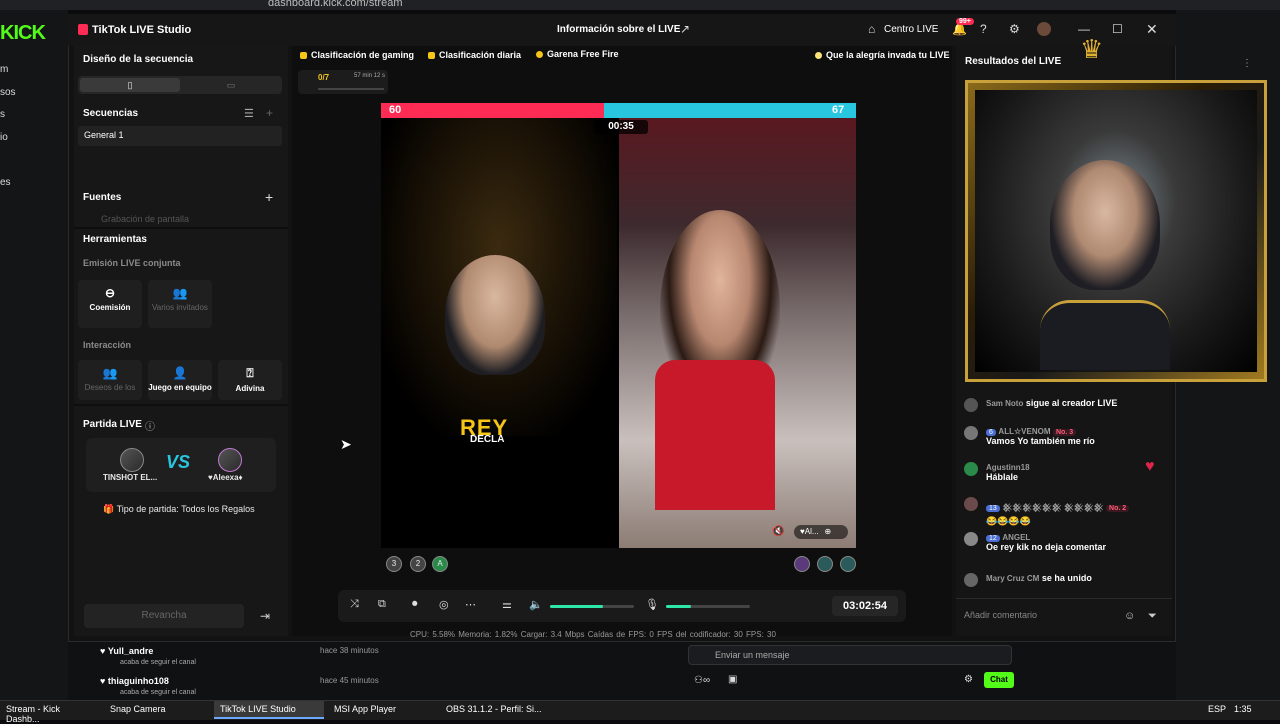 This screenshot has width=1280, height=724. I want to click on daily-ranking-chip: Clasificación diaria, so click(474, 55).